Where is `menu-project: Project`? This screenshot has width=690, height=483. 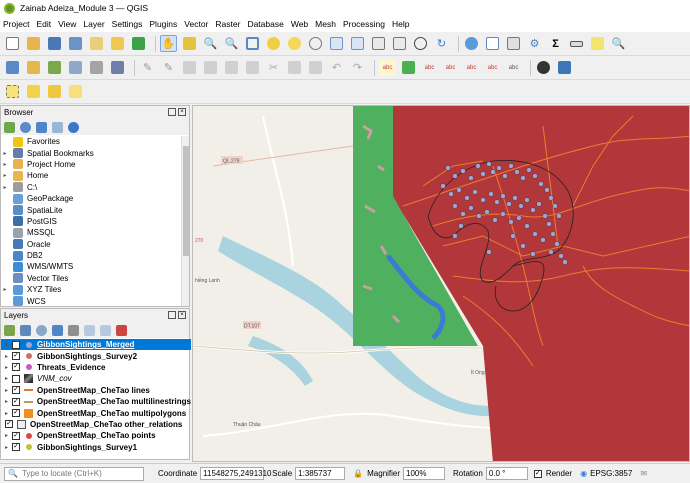 menu-project: Project is located at coordinates (16, 24).